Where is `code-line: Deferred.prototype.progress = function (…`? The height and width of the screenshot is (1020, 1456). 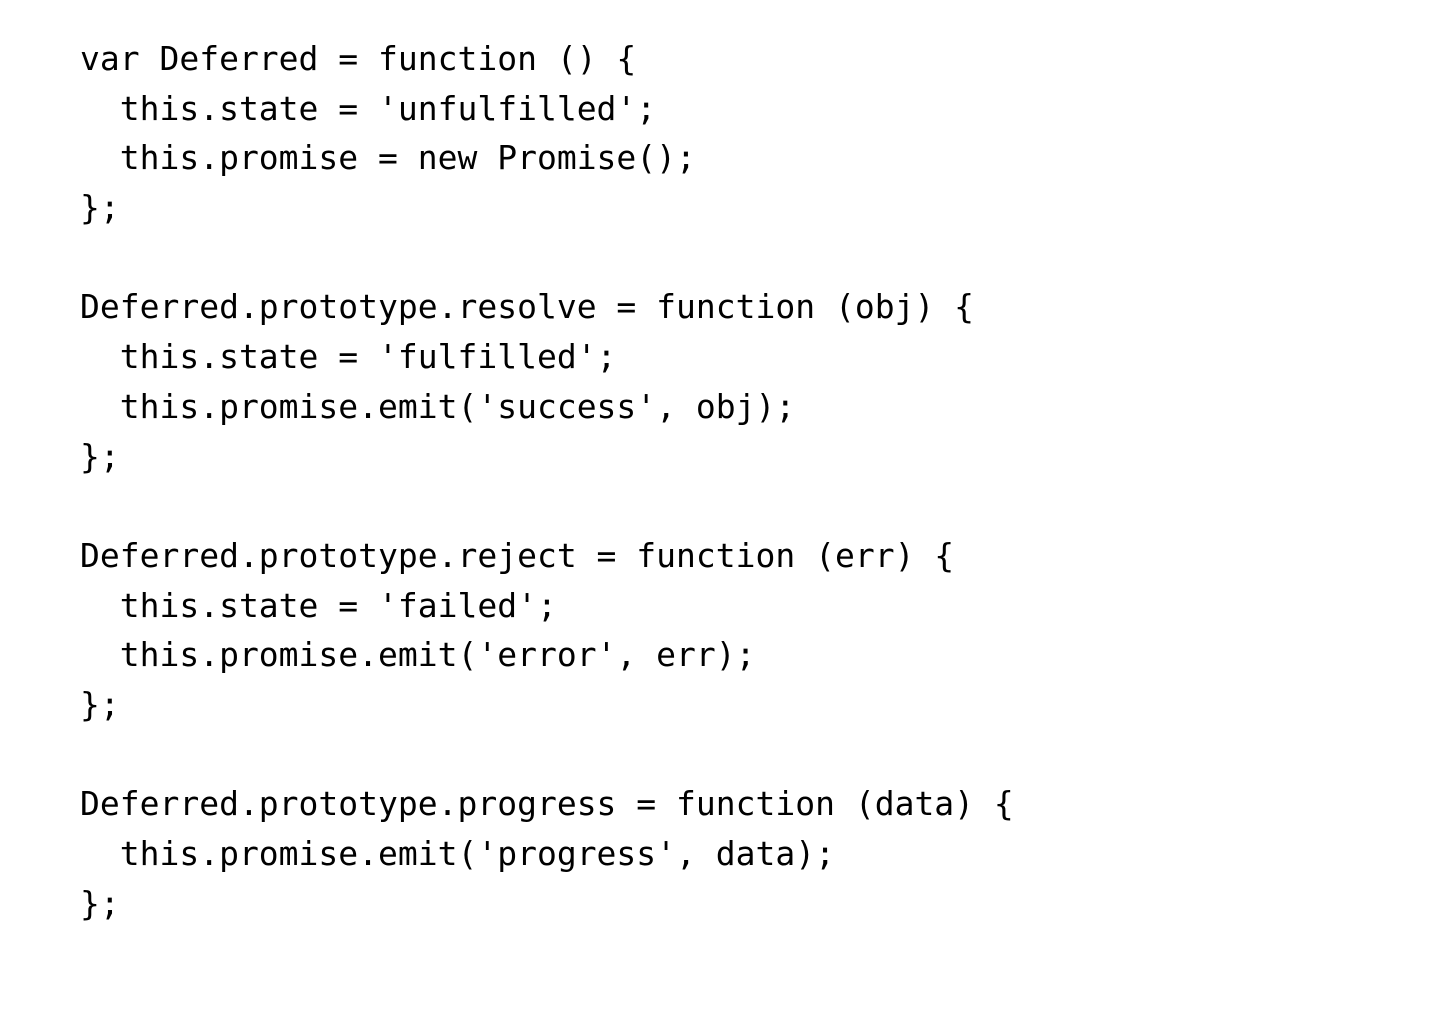
code-line: Deferred.prototype.progress = function (… is located at coordinates (547, 804).